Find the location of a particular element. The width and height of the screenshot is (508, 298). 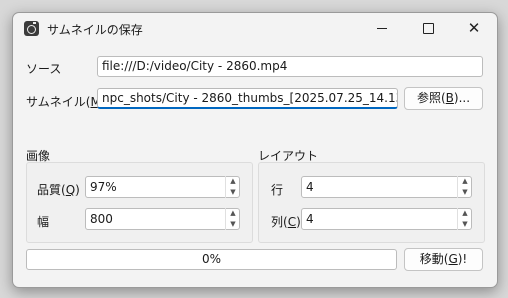

width-input: 800 is located at coordinates (162, 219).